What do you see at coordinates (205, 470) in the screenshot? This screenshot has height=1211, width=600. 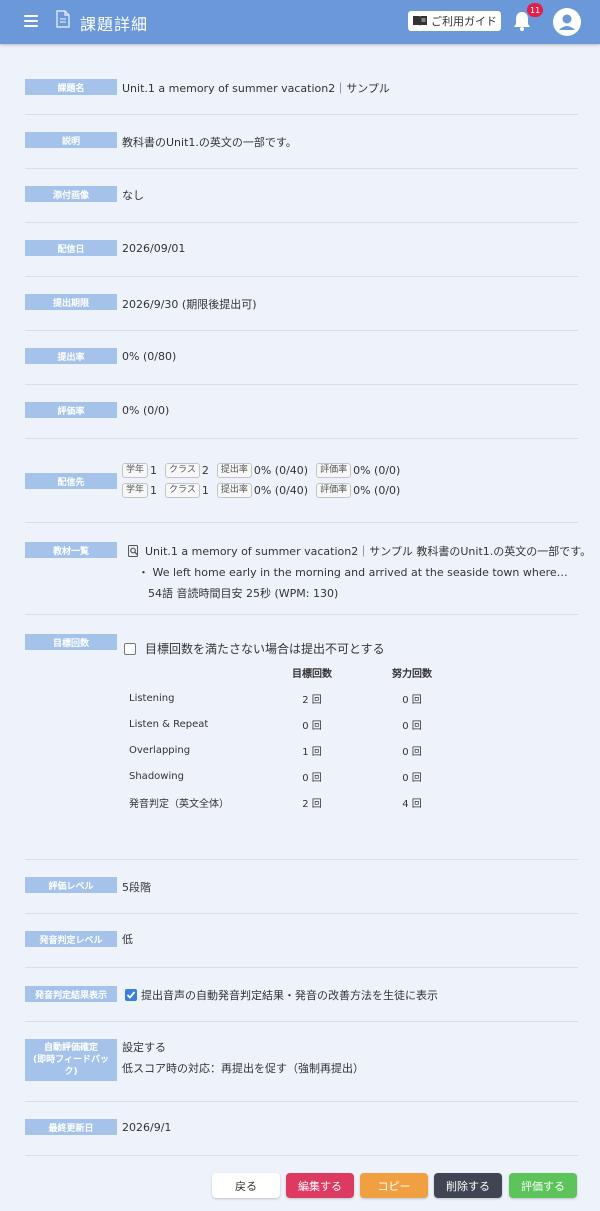 I see `dest-class-value: 2` at bounding box center [205, 470].